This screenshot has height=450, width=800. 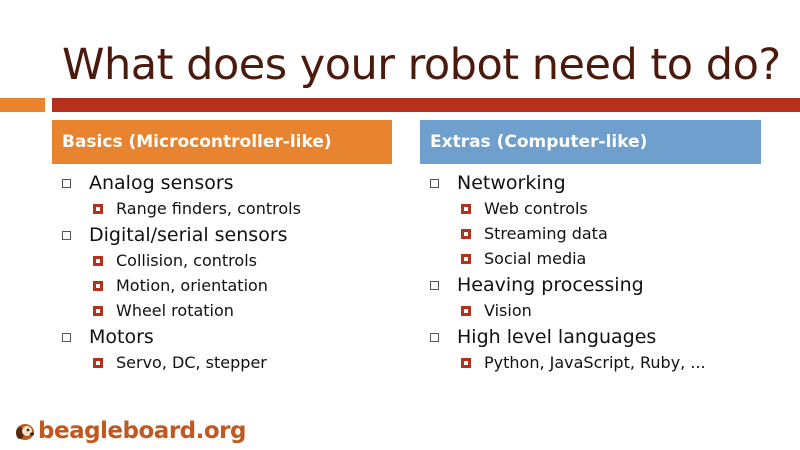 I want to click on sub-list-item-label: Wheel rotation, so click(x=175, y=310).